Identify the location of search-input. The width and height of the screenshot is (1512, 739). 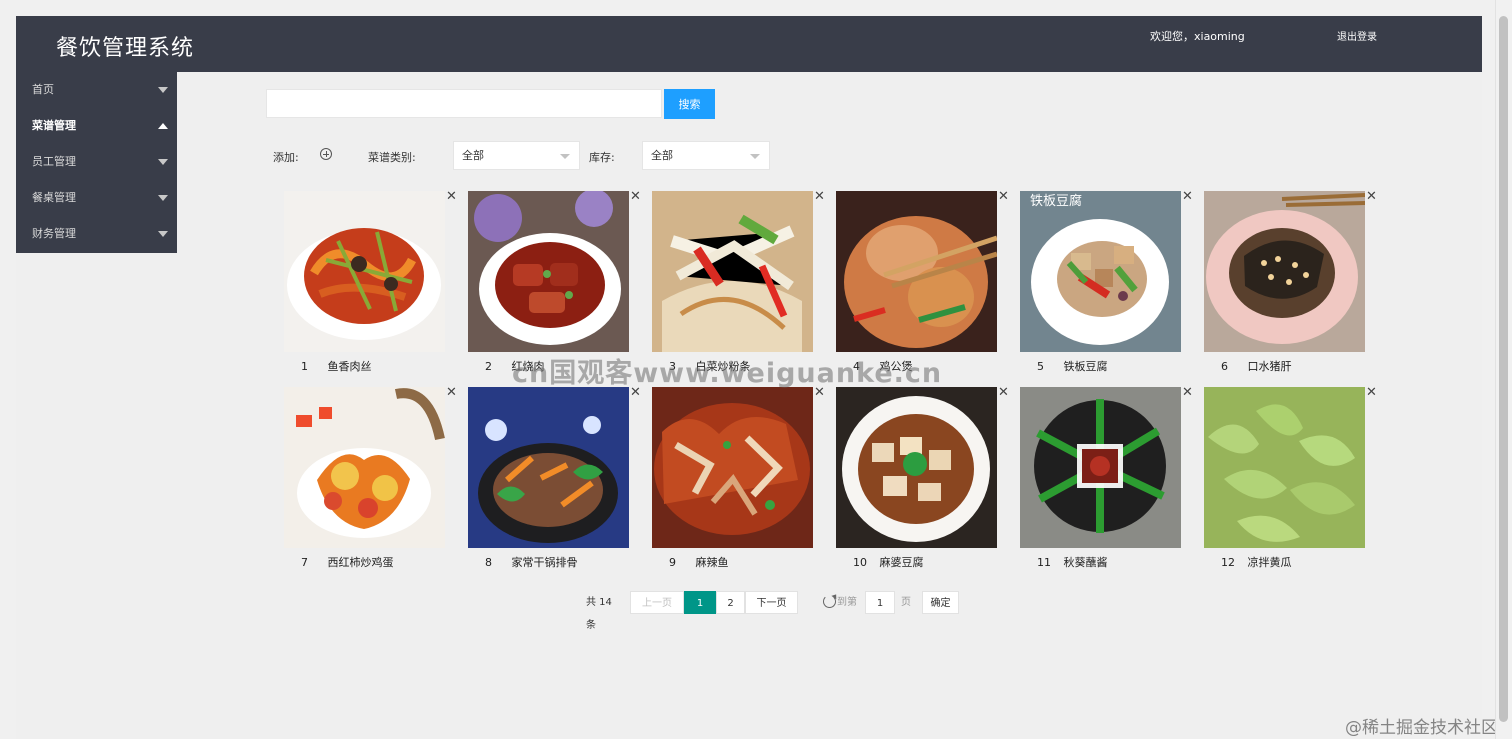
(464, 103).